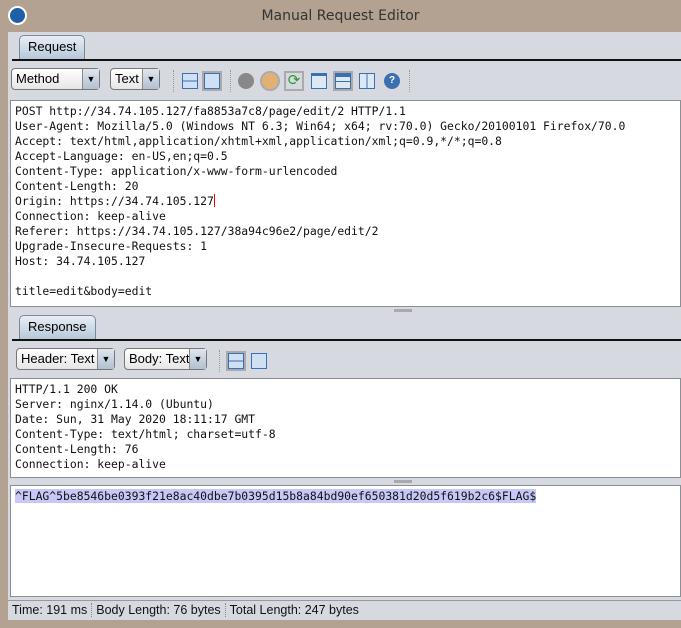 The height and width of the screenshot is (628, 681). I want to click on text-line: Server: nginx/1.14.0 (Ubuntu), so click(114, 404).